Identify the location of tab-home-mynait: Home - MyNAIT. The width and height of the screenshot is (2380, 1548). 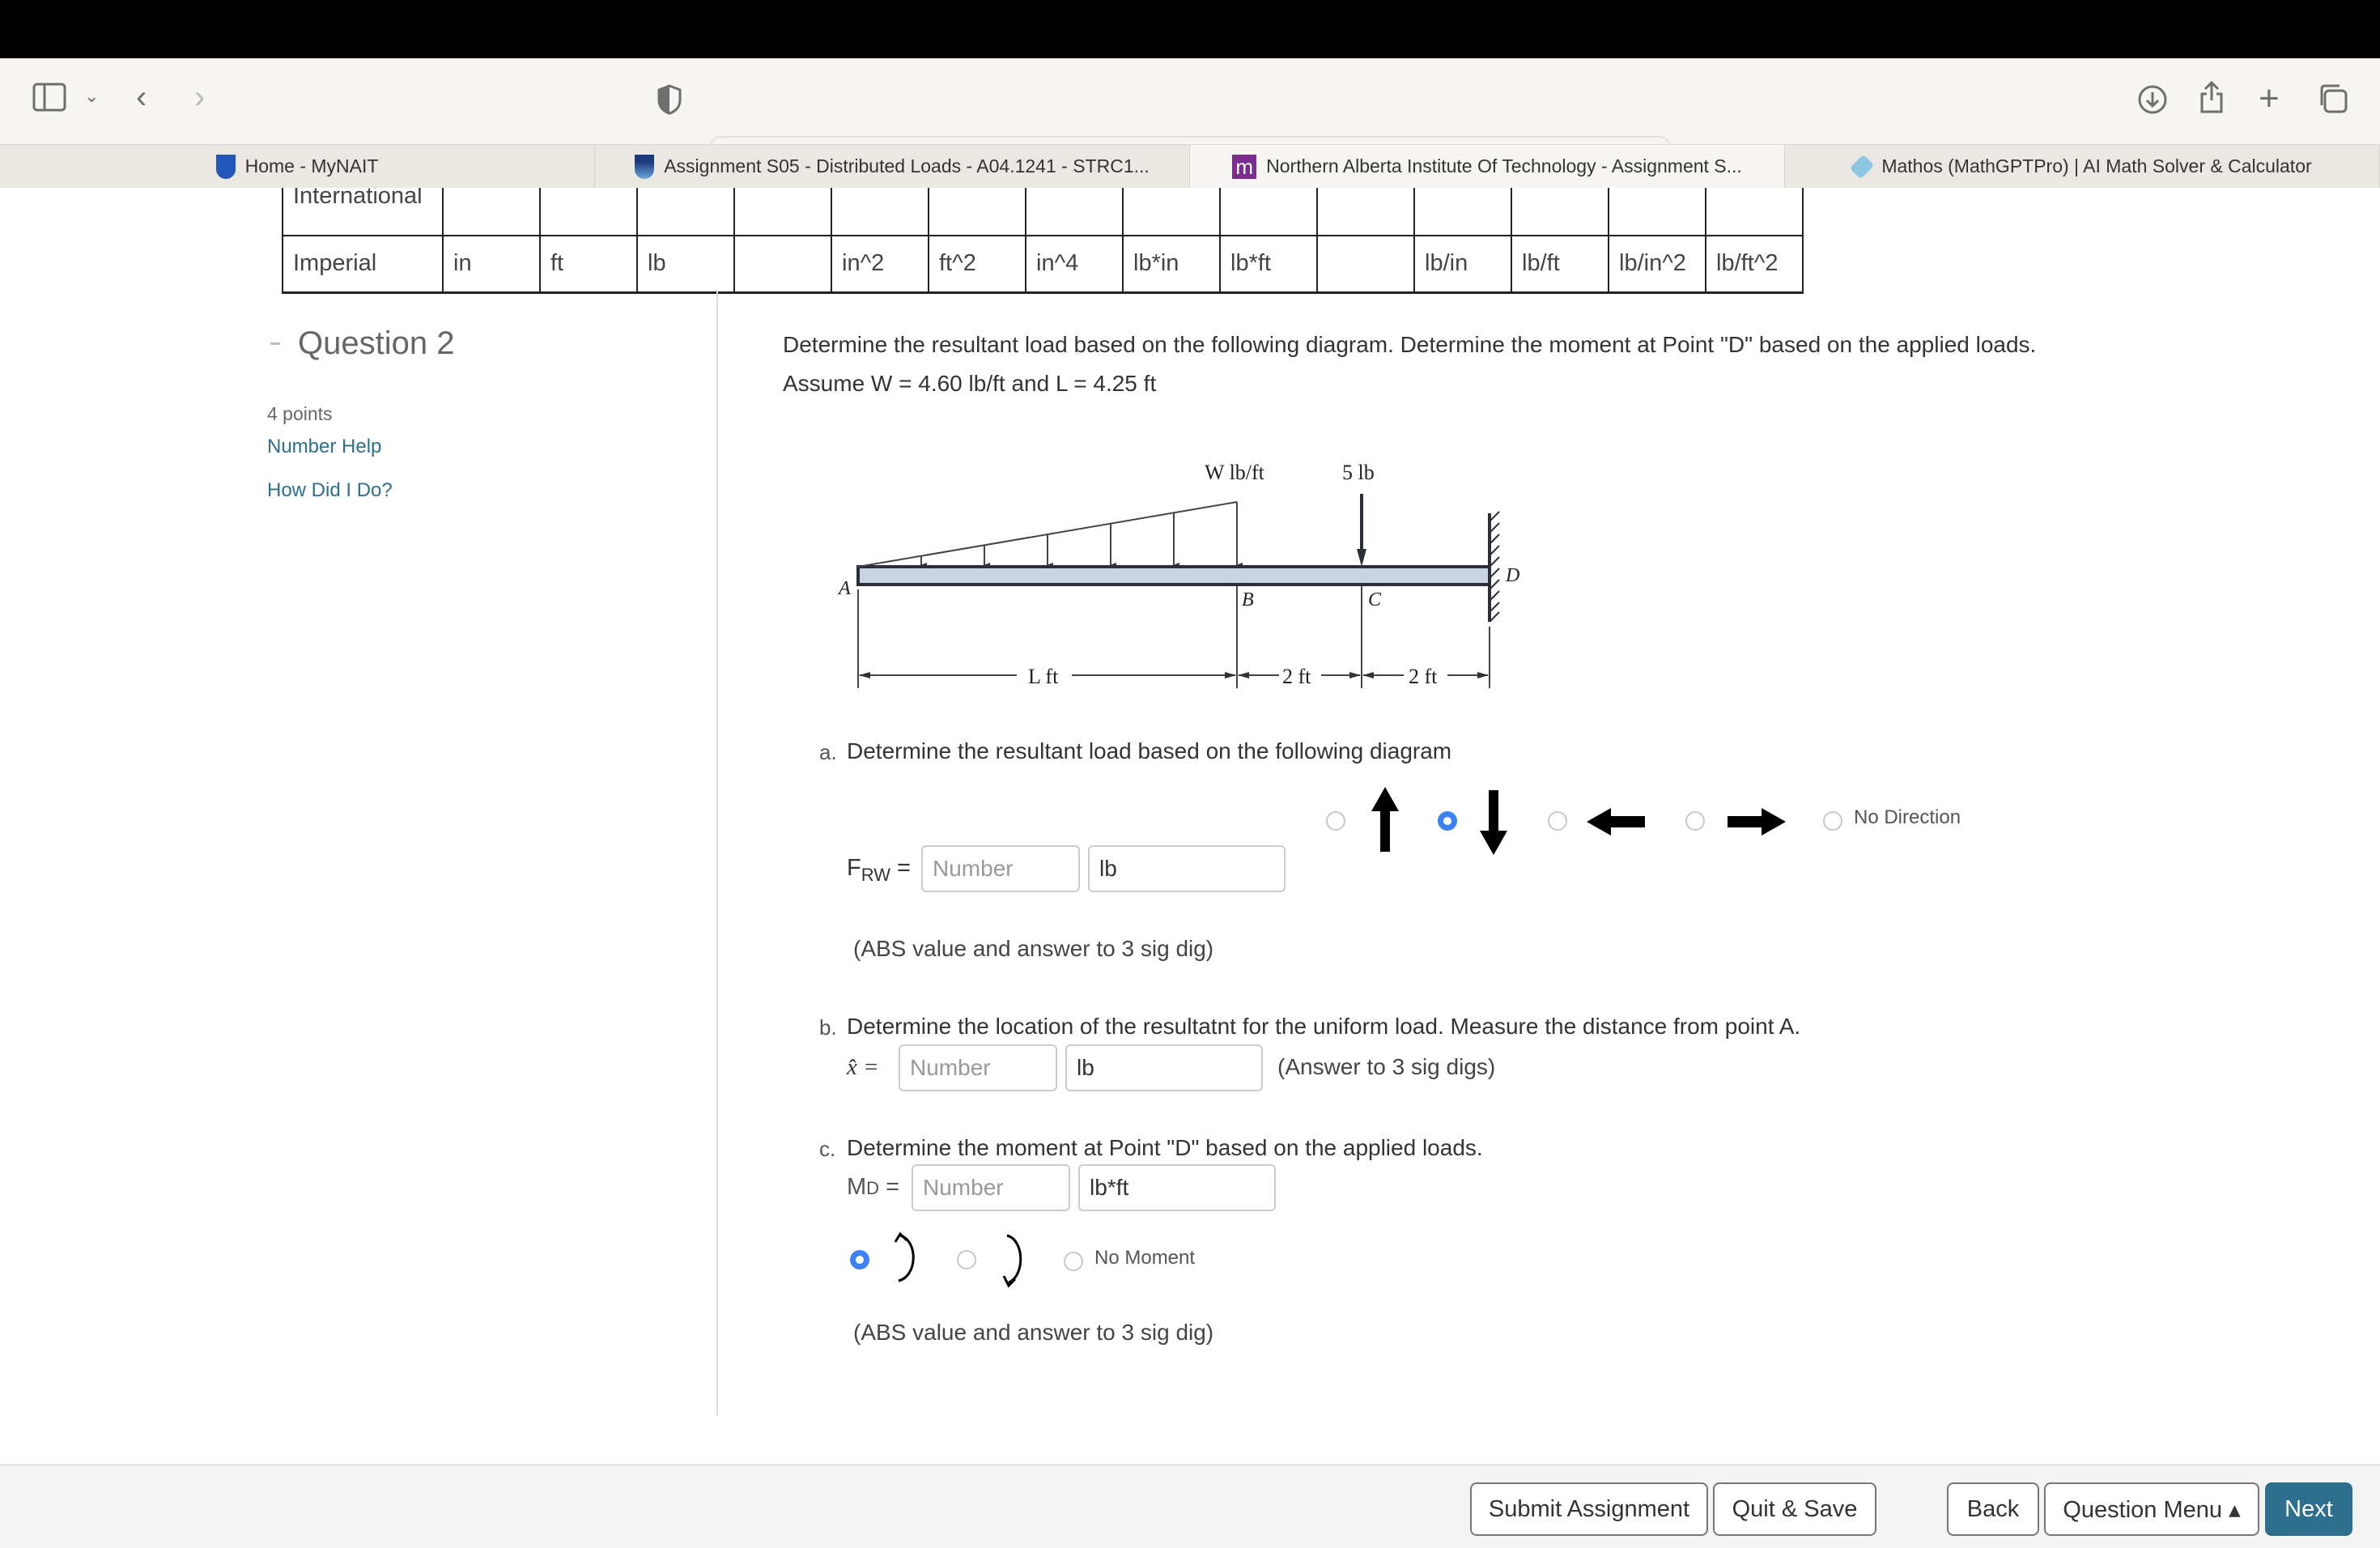
(297, 166).